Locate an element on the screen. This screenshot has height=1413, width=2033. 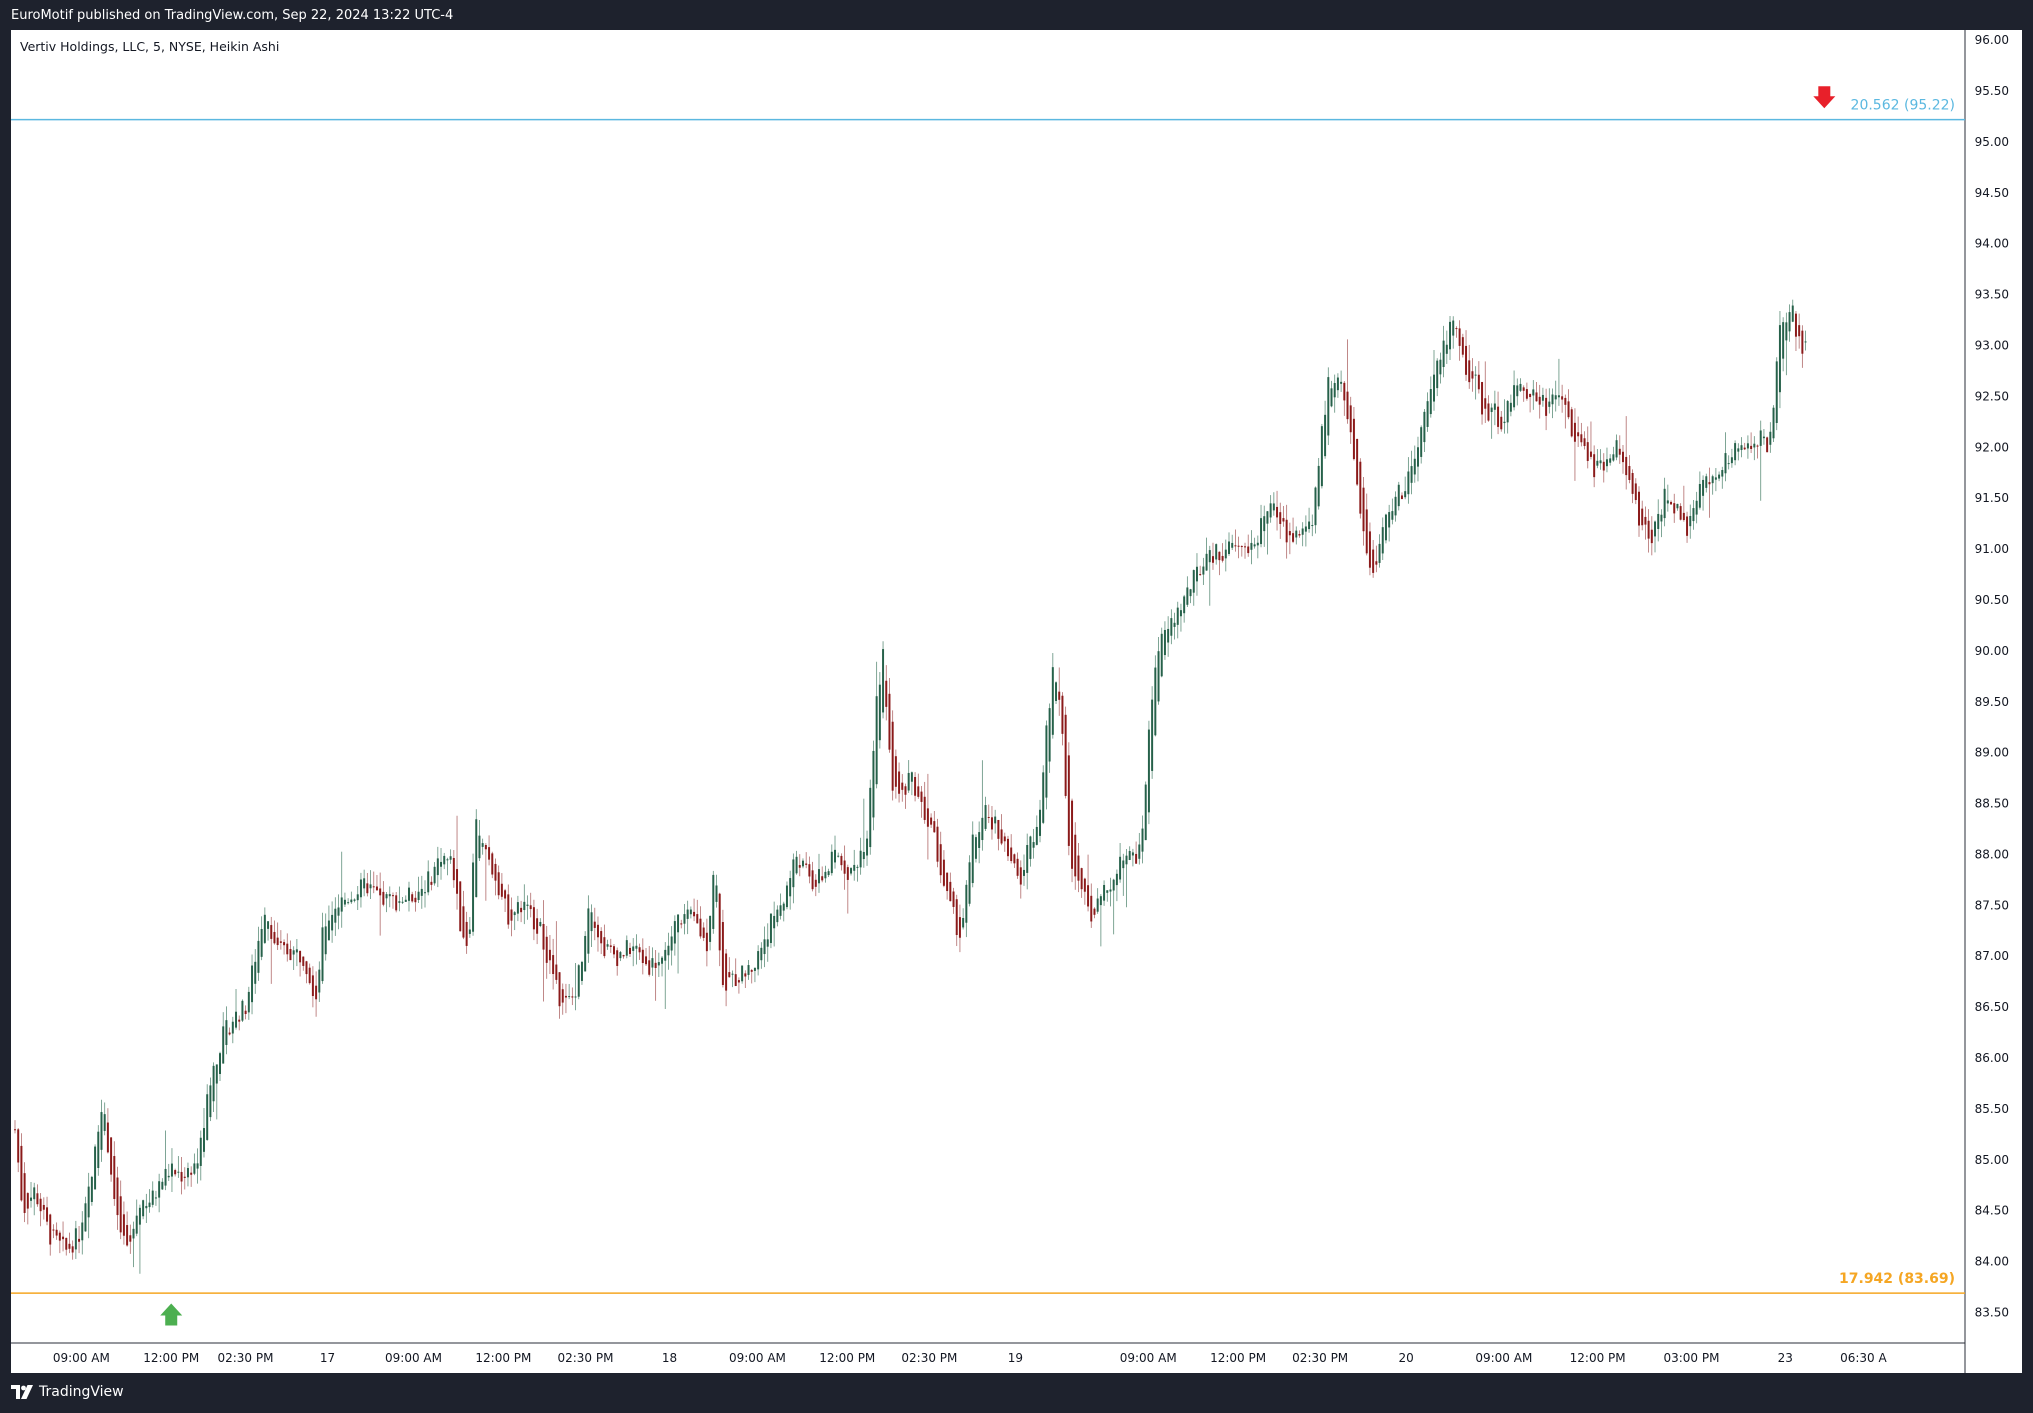
arrow-down-icon is located at coordinates (1824, 97).